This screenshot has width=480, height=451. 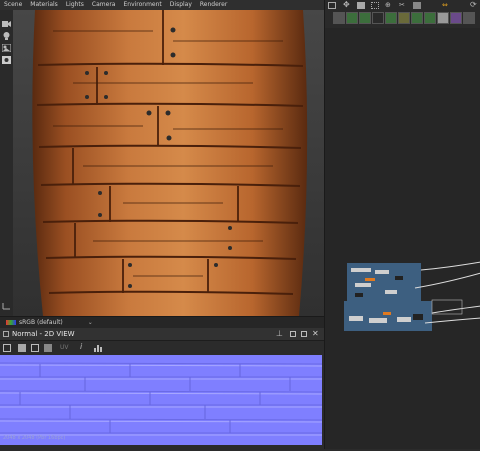 I want to click on frame-icon, so click(x=332, y=5).